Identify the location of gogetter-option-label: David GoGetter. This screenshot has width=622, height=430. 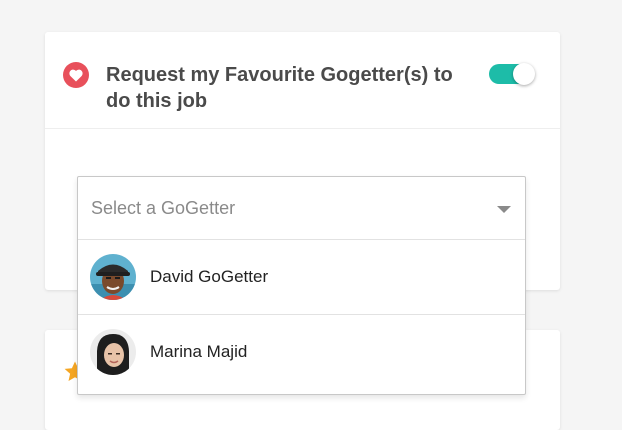
(209, 276).